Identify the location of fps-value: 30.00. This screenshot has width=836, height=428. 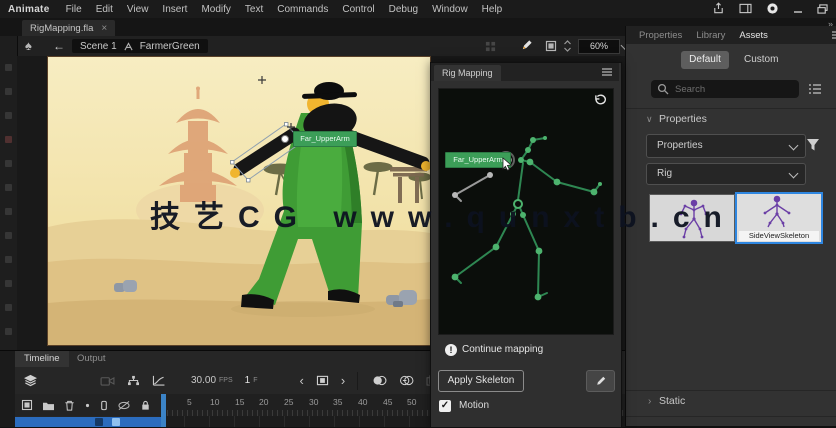
(203, 380).